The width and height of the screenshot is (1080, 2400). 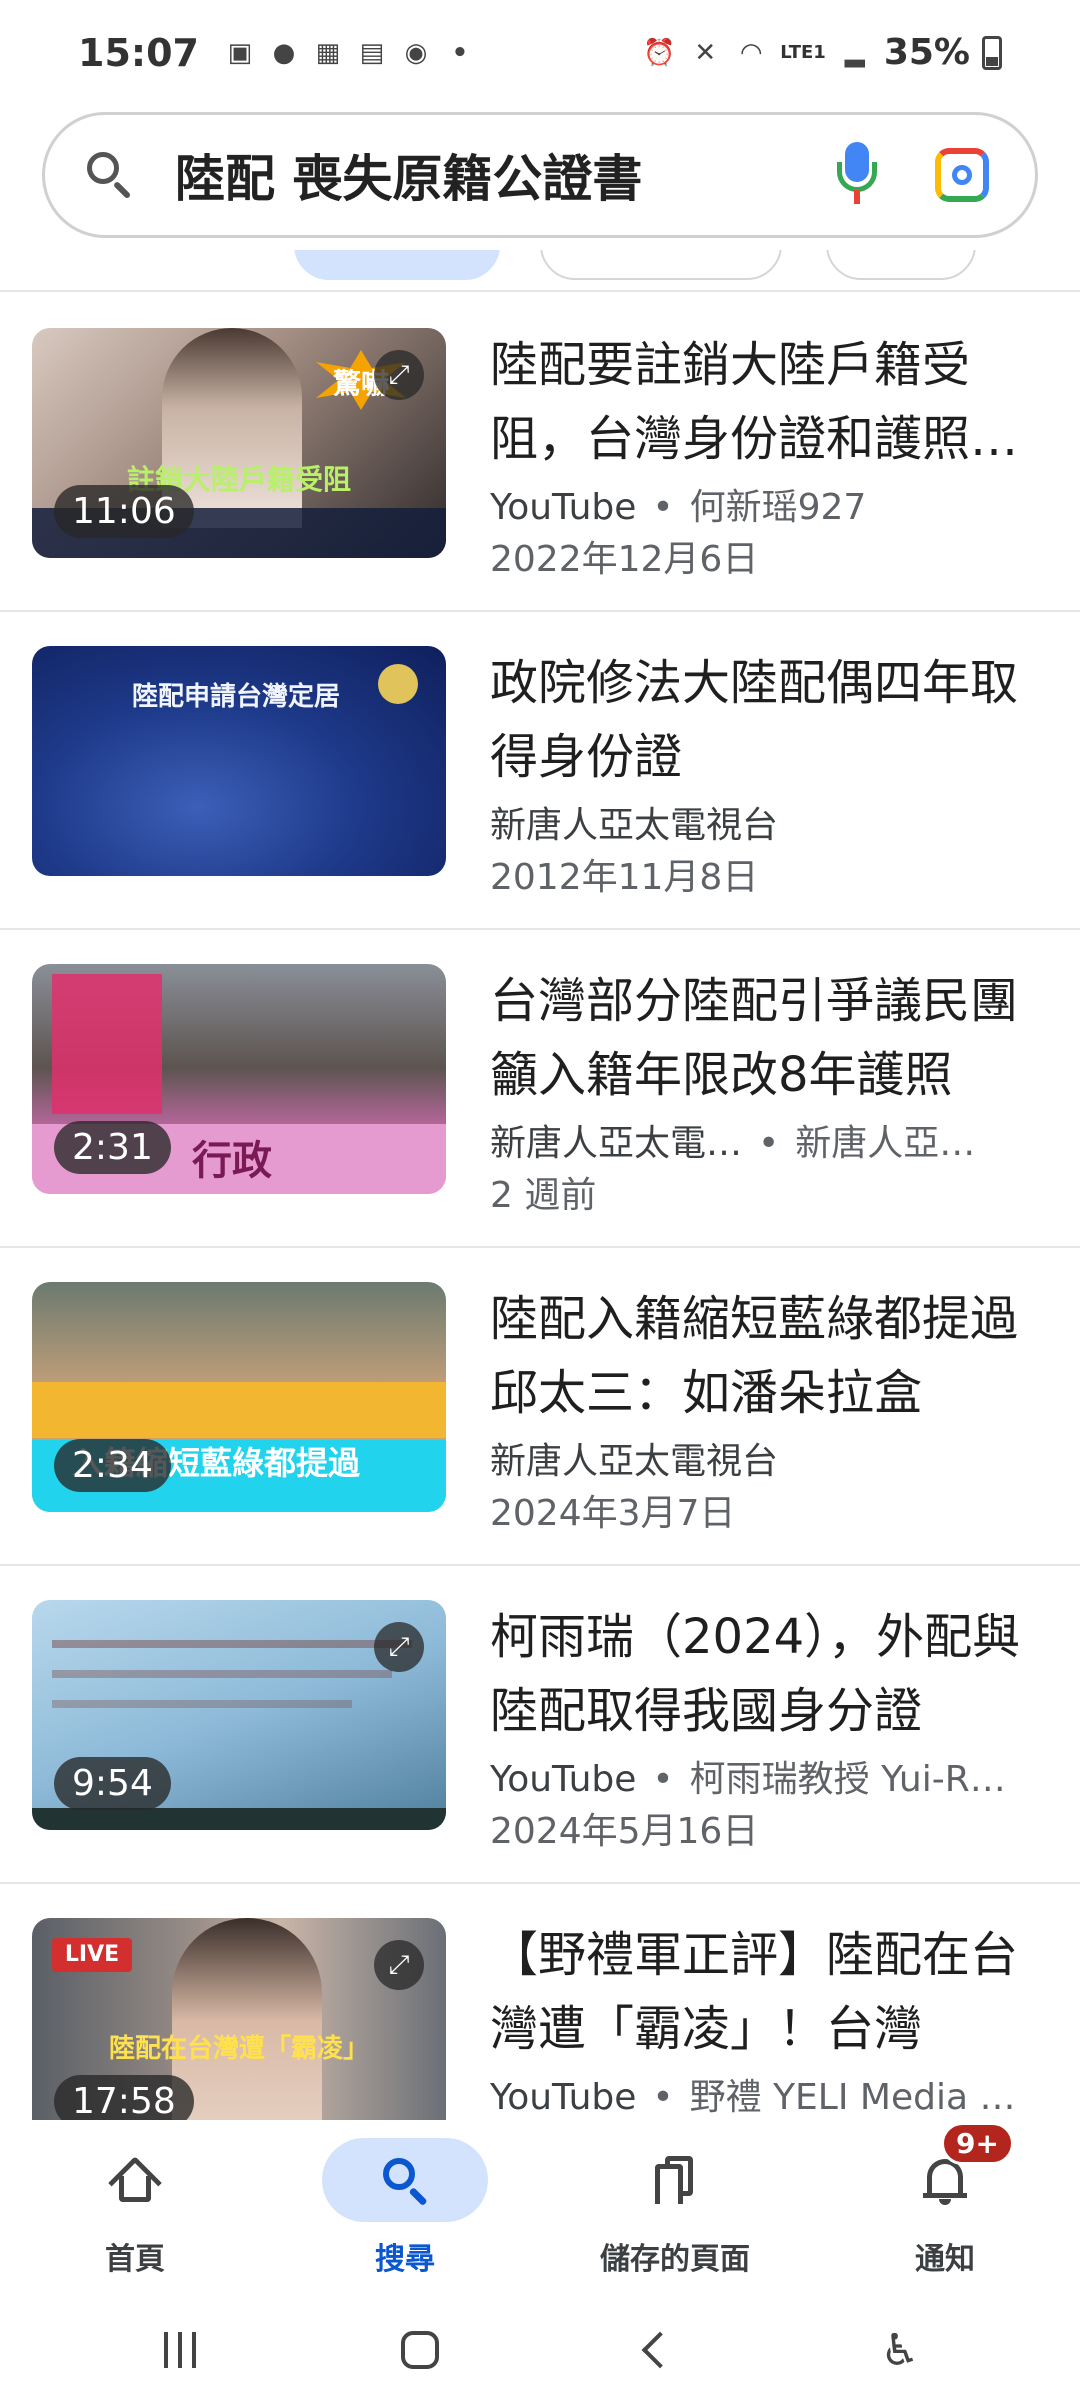 What do you see at coordinates (135, 2259) in the screenshot?
I see `nav-label: 首頁` at bounding box center [135, 2259].